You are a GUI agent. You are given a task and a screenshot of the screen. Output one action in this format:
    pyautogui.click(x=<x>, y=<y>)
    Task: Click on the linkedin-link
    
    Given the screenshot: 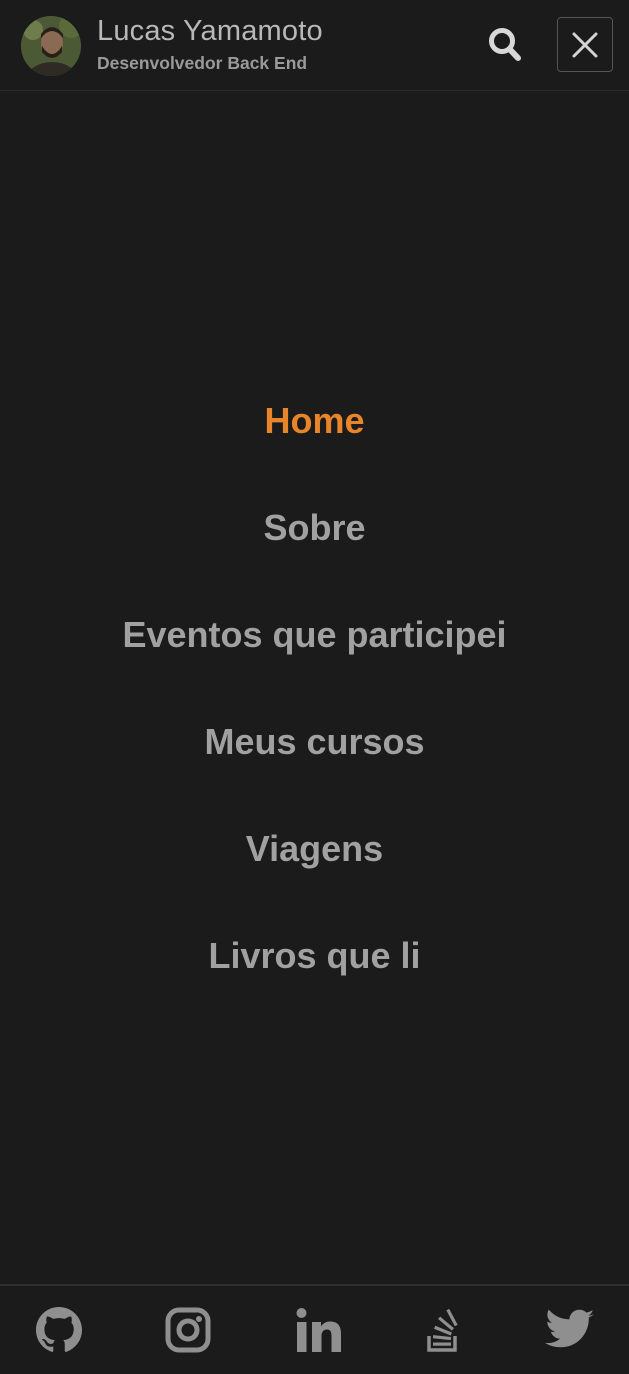 What is the action you would take?
    pyautogui.click(x=319, y=1330)
    